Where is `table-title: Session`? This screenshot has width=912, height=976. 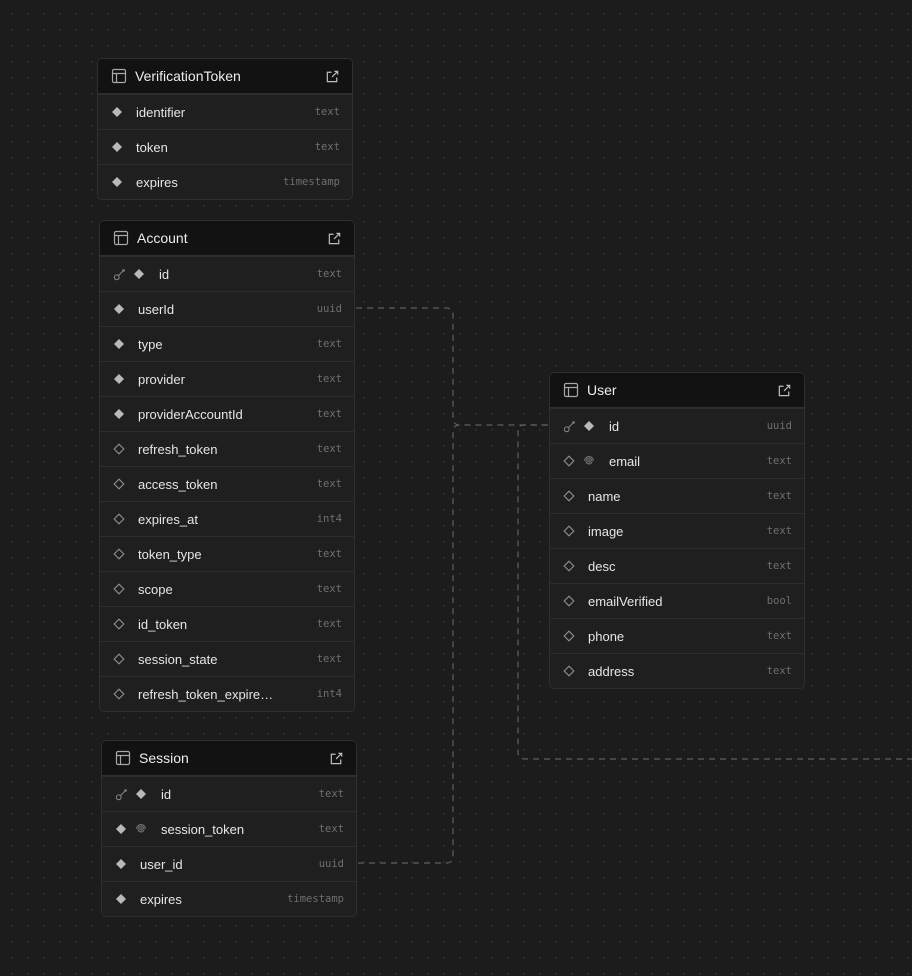
table-title: Session is located at coordinates (164, 758).